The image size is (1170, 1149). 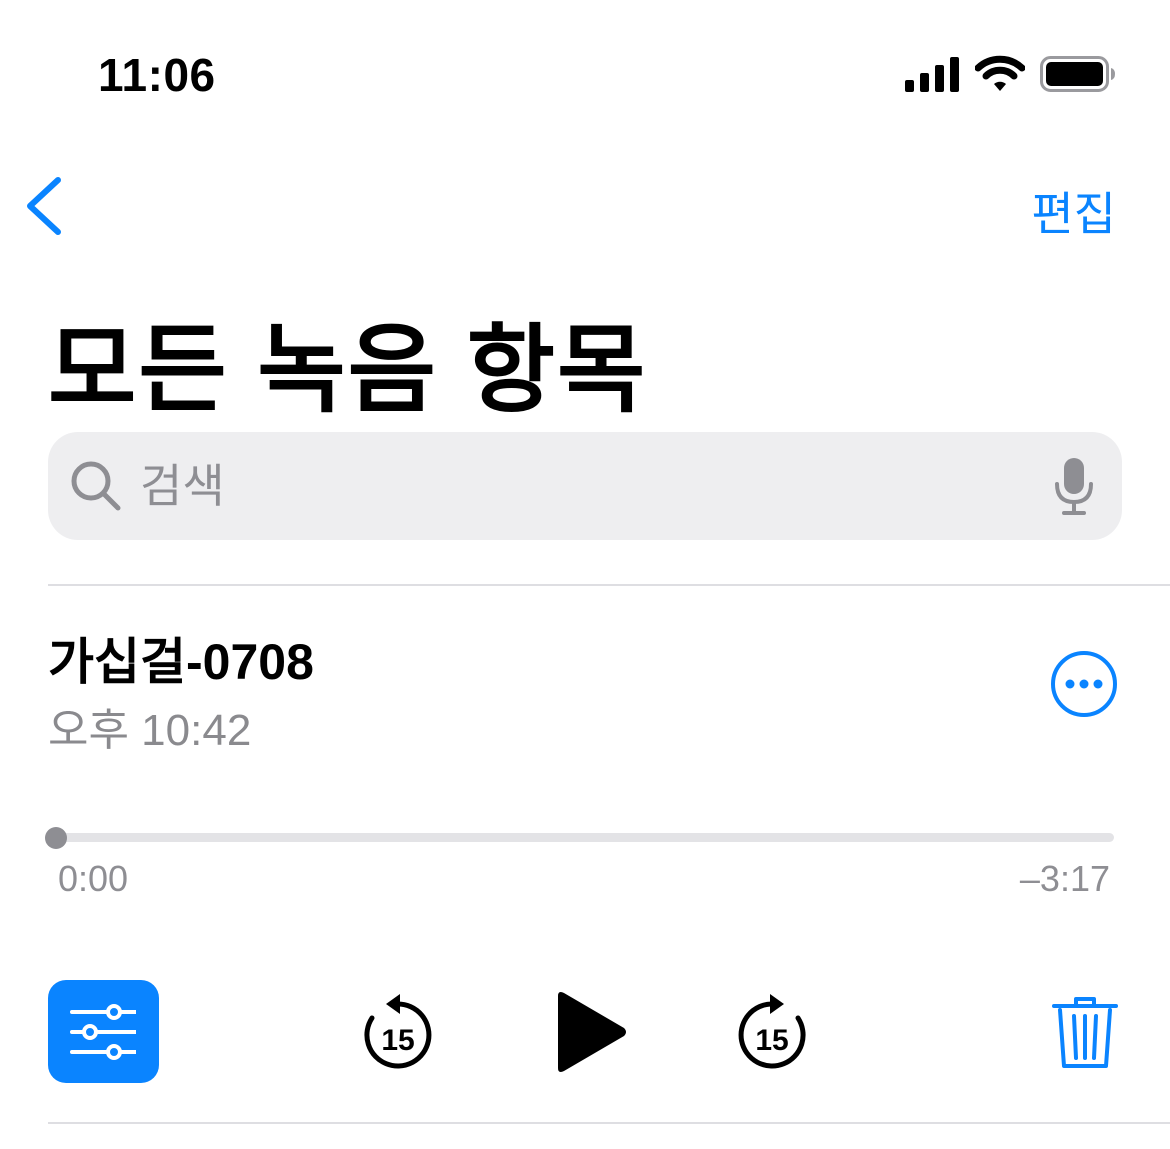 I want to click on edit-button: 편집, so click(x=1073, y=211).